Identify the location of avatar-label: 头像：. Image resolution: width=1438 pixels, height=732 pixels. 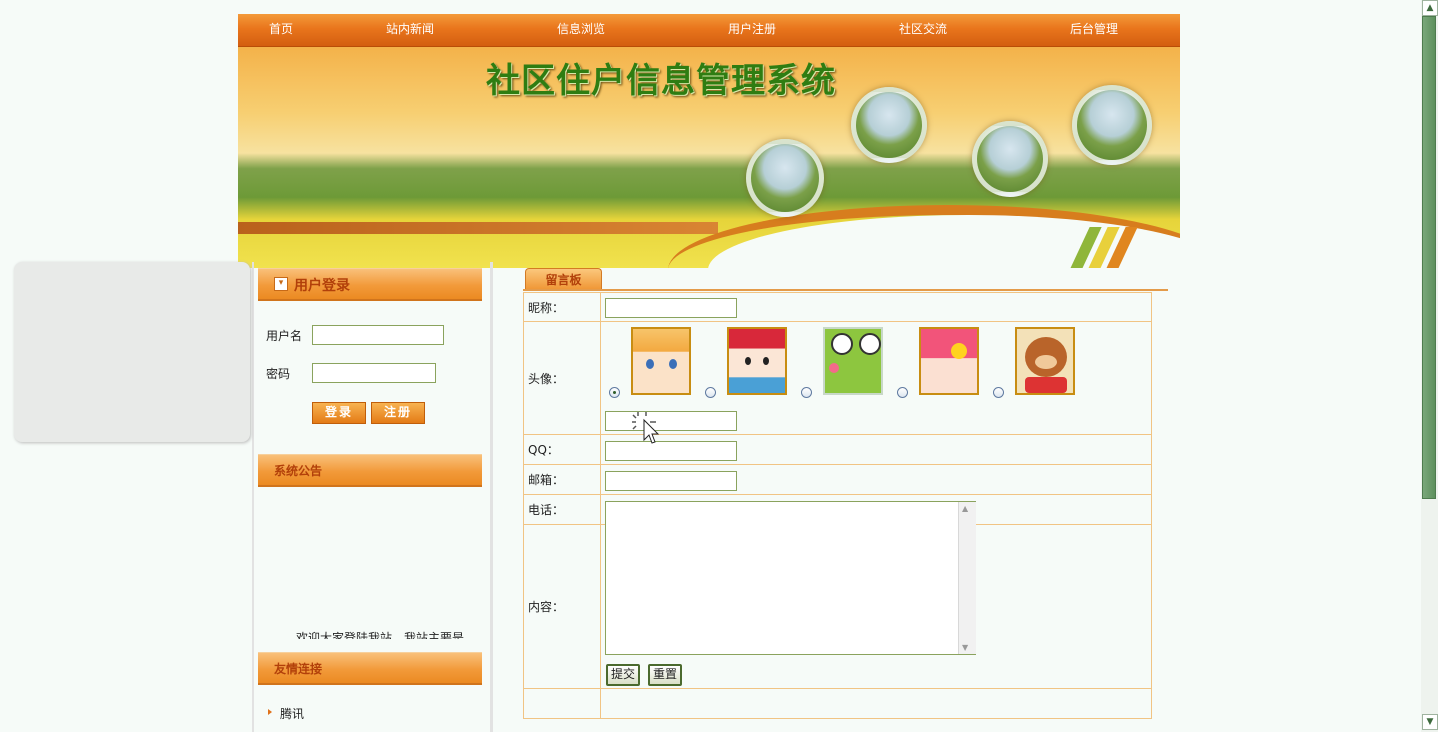
(562, 378).